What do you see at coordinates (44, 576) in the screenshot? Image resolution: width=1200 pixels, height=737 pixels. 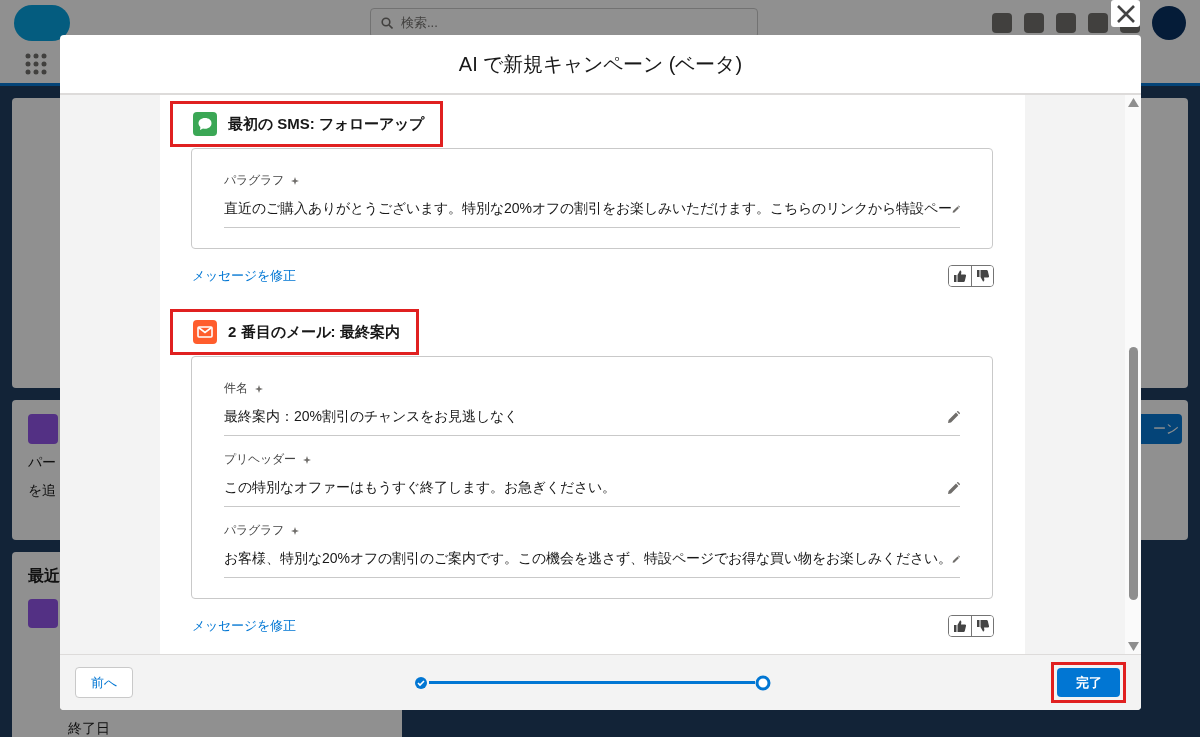 I see `card-heading: 最近` at bounding box center [44, 576].